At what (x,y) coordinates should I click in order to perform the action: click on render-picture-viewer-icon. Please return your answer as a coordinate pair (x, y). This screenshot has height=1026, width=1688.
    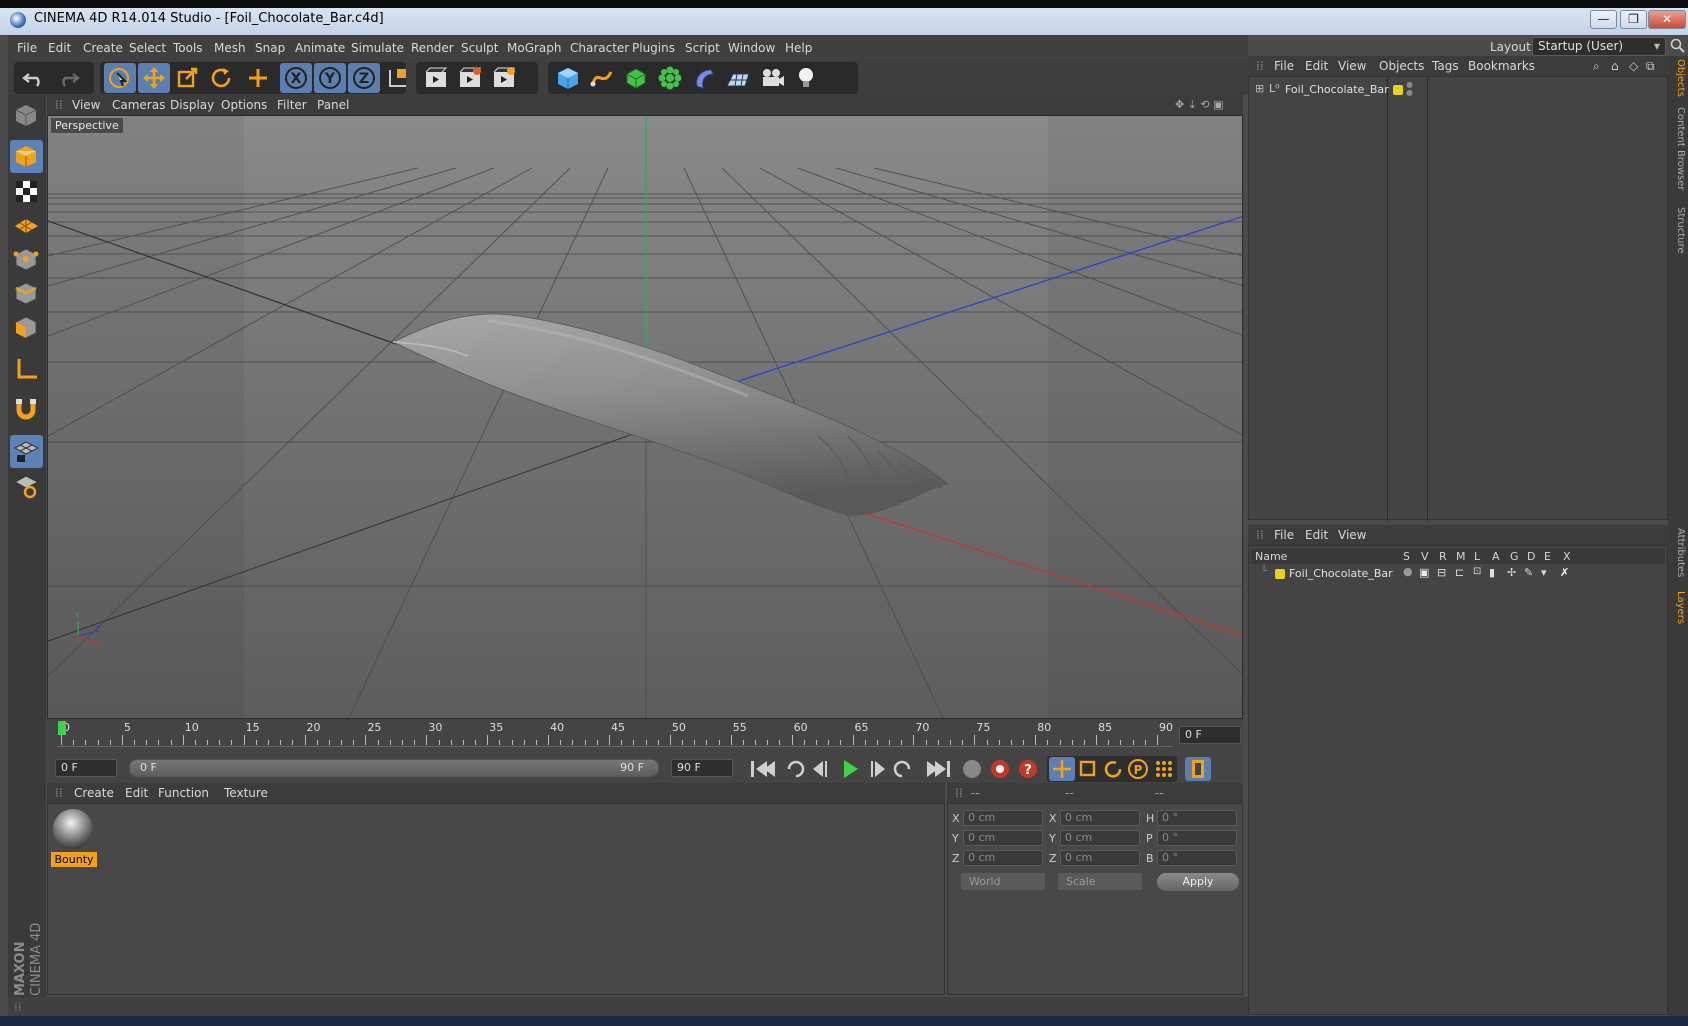
    Looking at the image, I should click on (470, 78).